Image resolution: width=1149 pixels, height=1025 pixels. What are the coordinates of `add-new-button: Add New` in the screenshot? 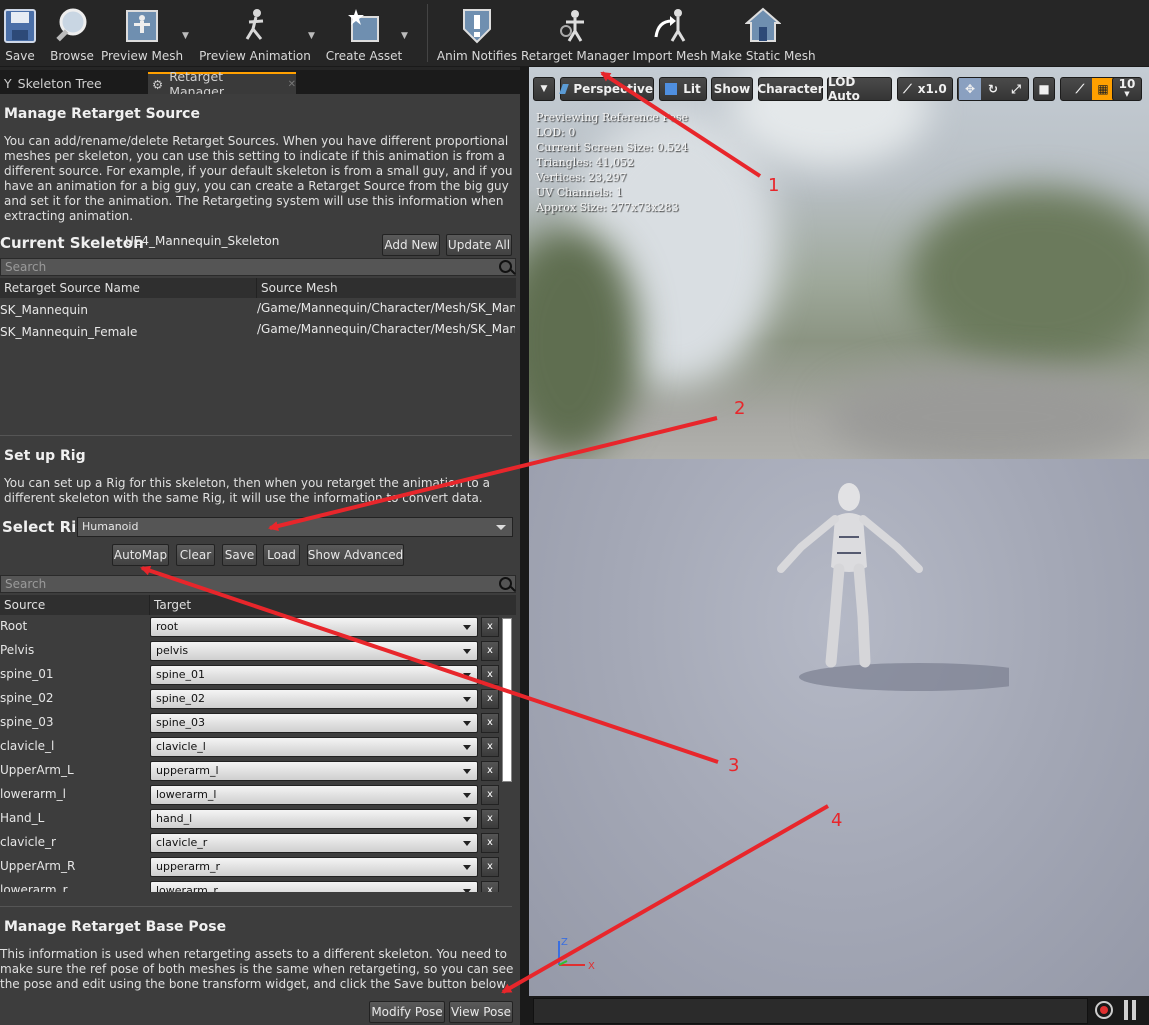 It's located at (411, 245).